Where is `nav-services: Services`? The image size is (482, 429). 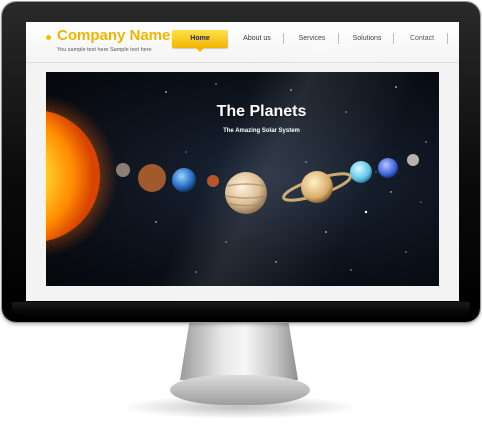
nav-services: Services is located at coordinates (312, 39).